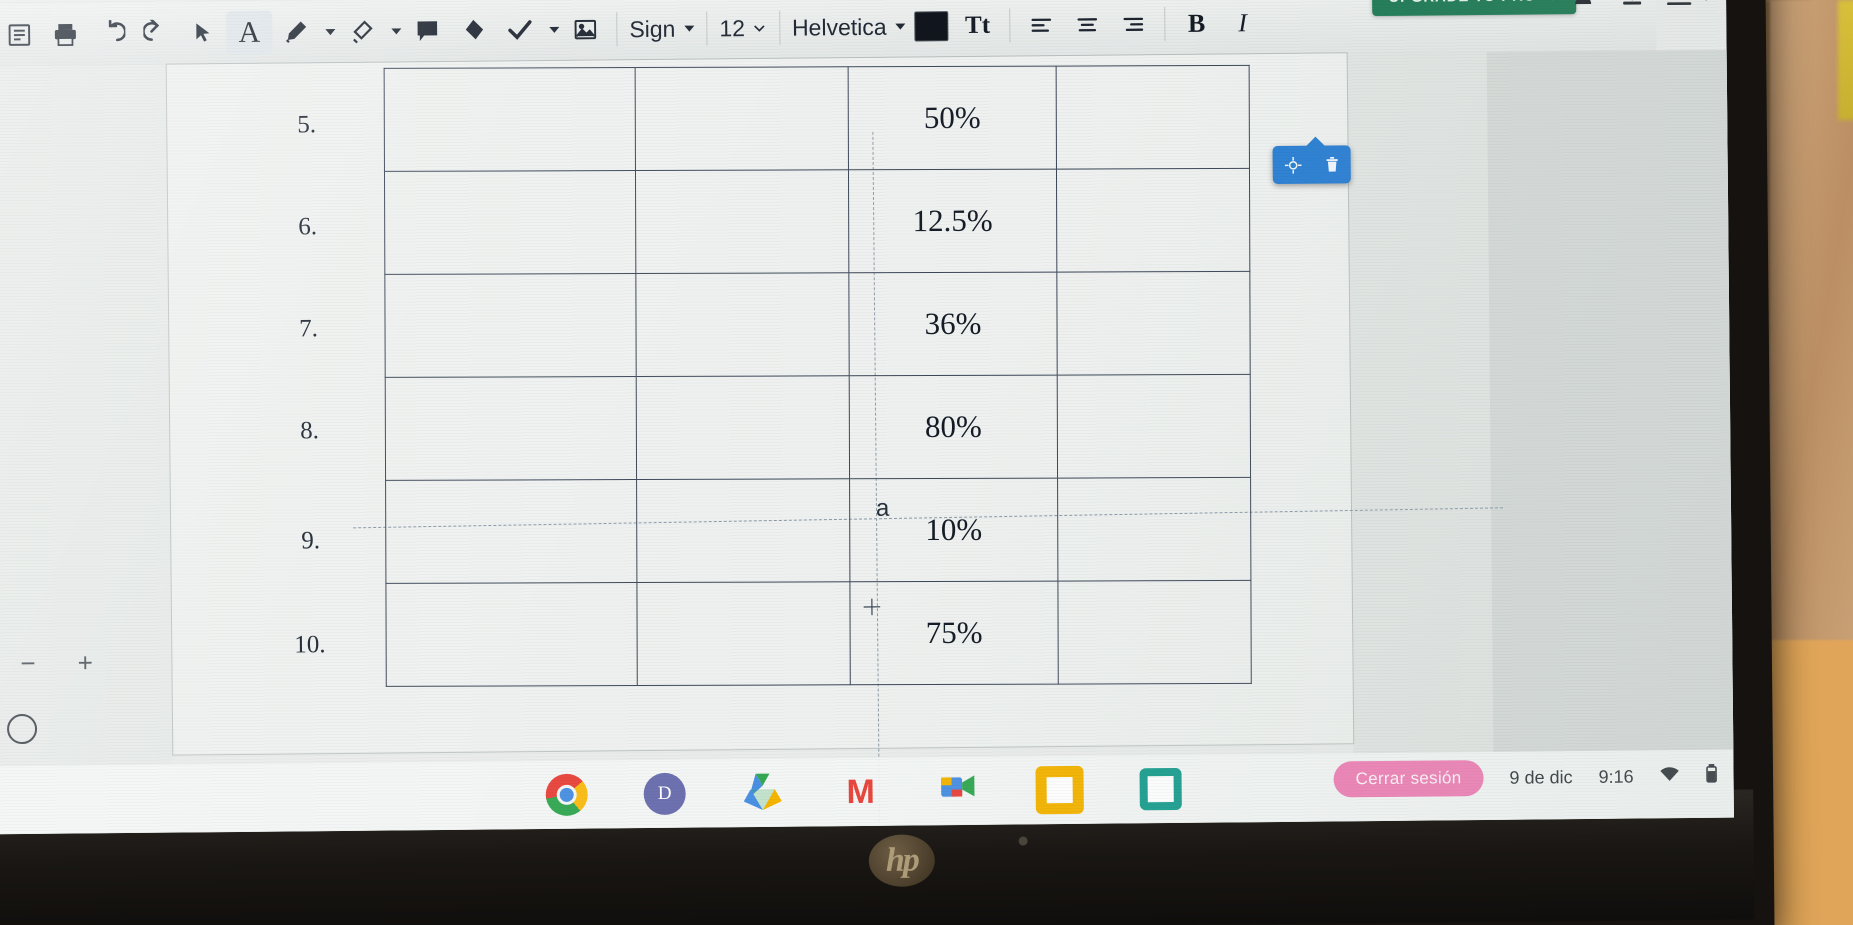 This screenshot has width=1853, height=925. What do you see at coordinates (552, 30) in the screenshot?
I see `checkmark-dropdown-caret-icon` at bounding box center [552, 30].